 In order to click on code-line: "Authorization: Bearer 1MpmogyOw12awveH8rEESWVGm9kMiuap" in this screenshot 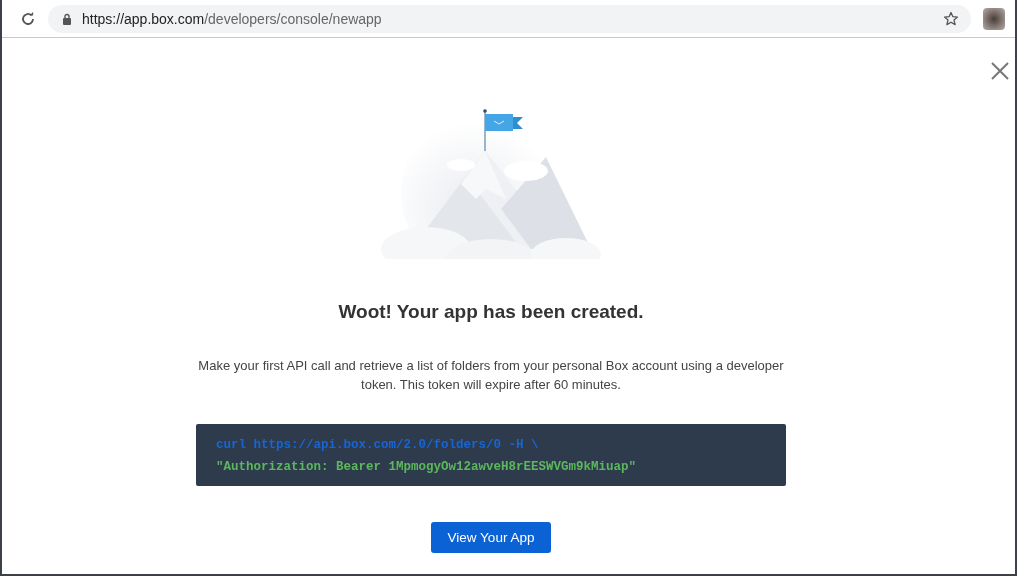, I will do `click(427, 467)`.